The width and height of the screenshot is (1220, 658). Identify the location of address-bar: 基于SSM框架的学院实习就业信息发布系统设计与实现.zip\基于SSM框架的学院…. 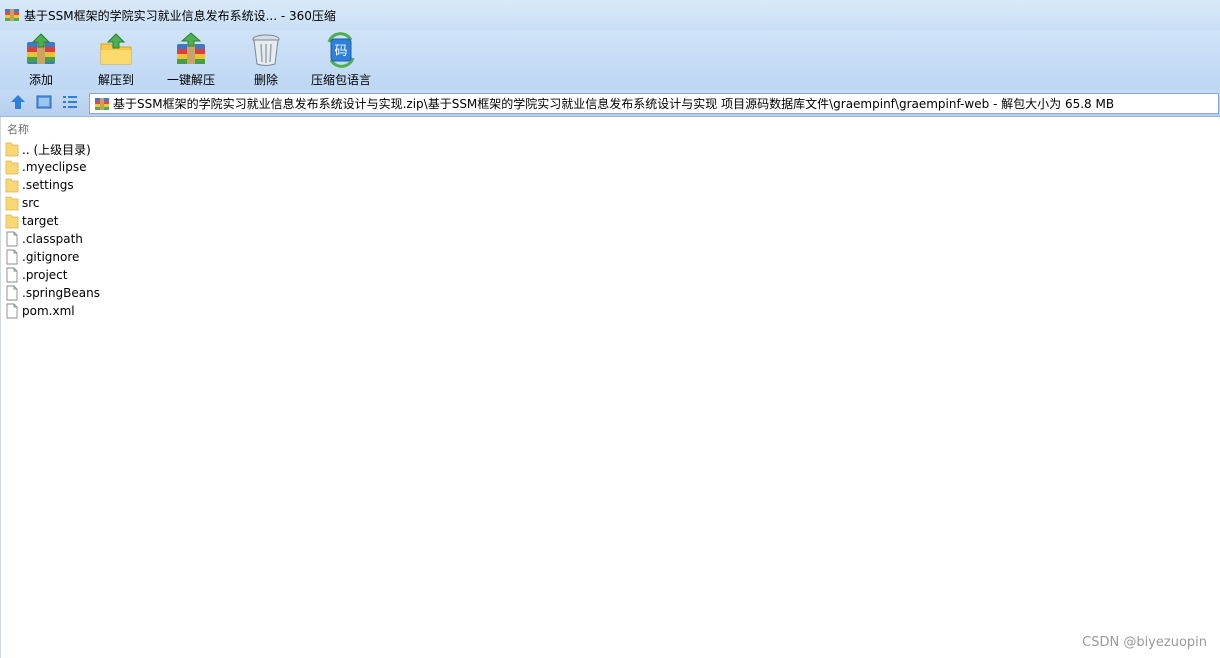
(654, 103).